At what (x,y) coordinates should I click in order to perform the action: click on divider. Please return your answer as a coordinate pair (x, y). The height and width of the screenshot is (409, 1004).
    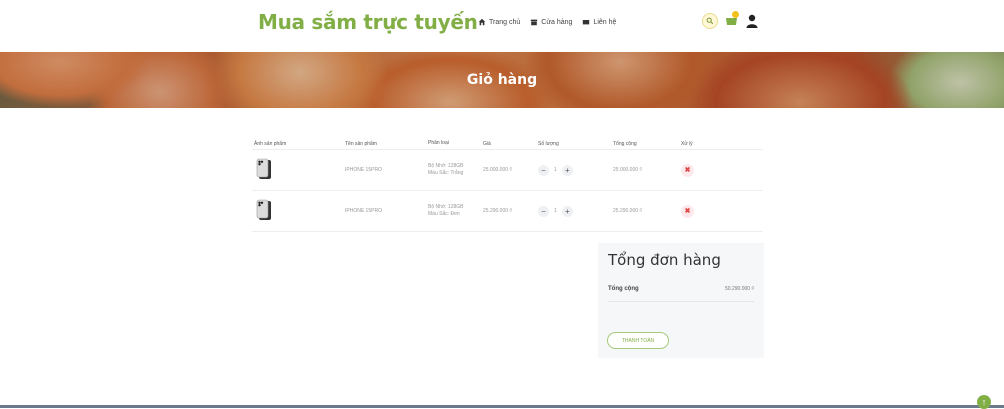
    Looking at the image, I should click on (681, 301).